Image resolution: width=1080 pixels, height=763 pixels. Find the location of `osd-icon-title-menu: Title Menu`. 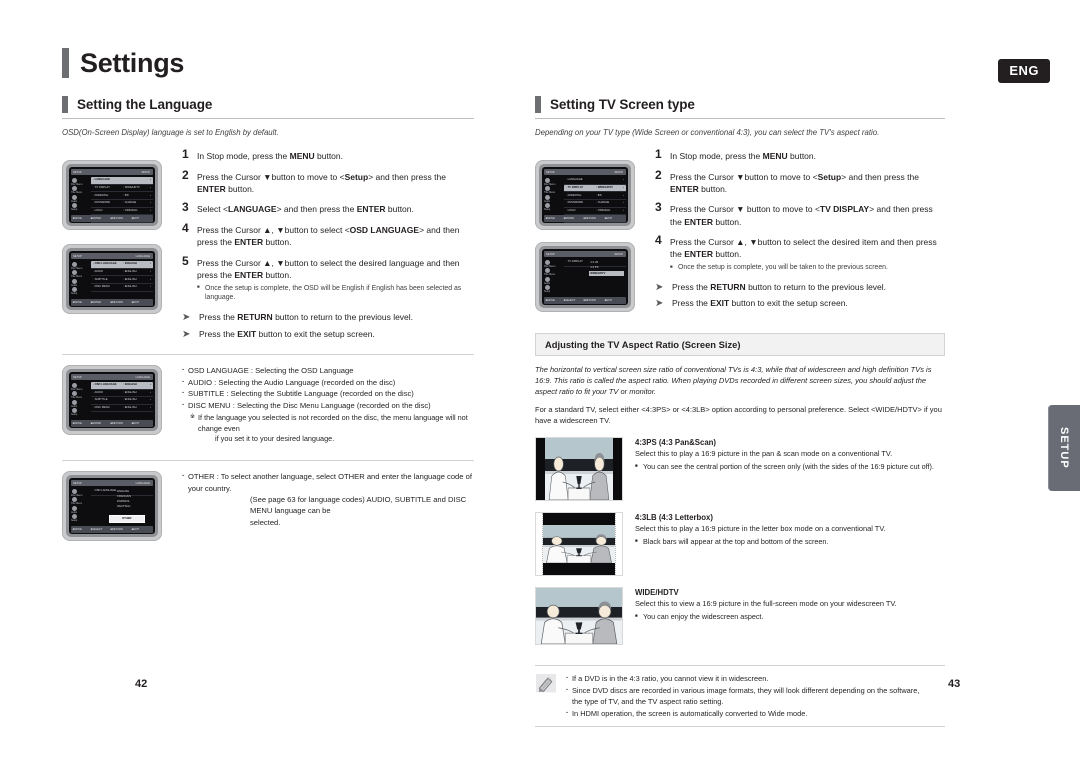

osd-icon-title-menu: Title Menu is located at coordinates (80, 190).